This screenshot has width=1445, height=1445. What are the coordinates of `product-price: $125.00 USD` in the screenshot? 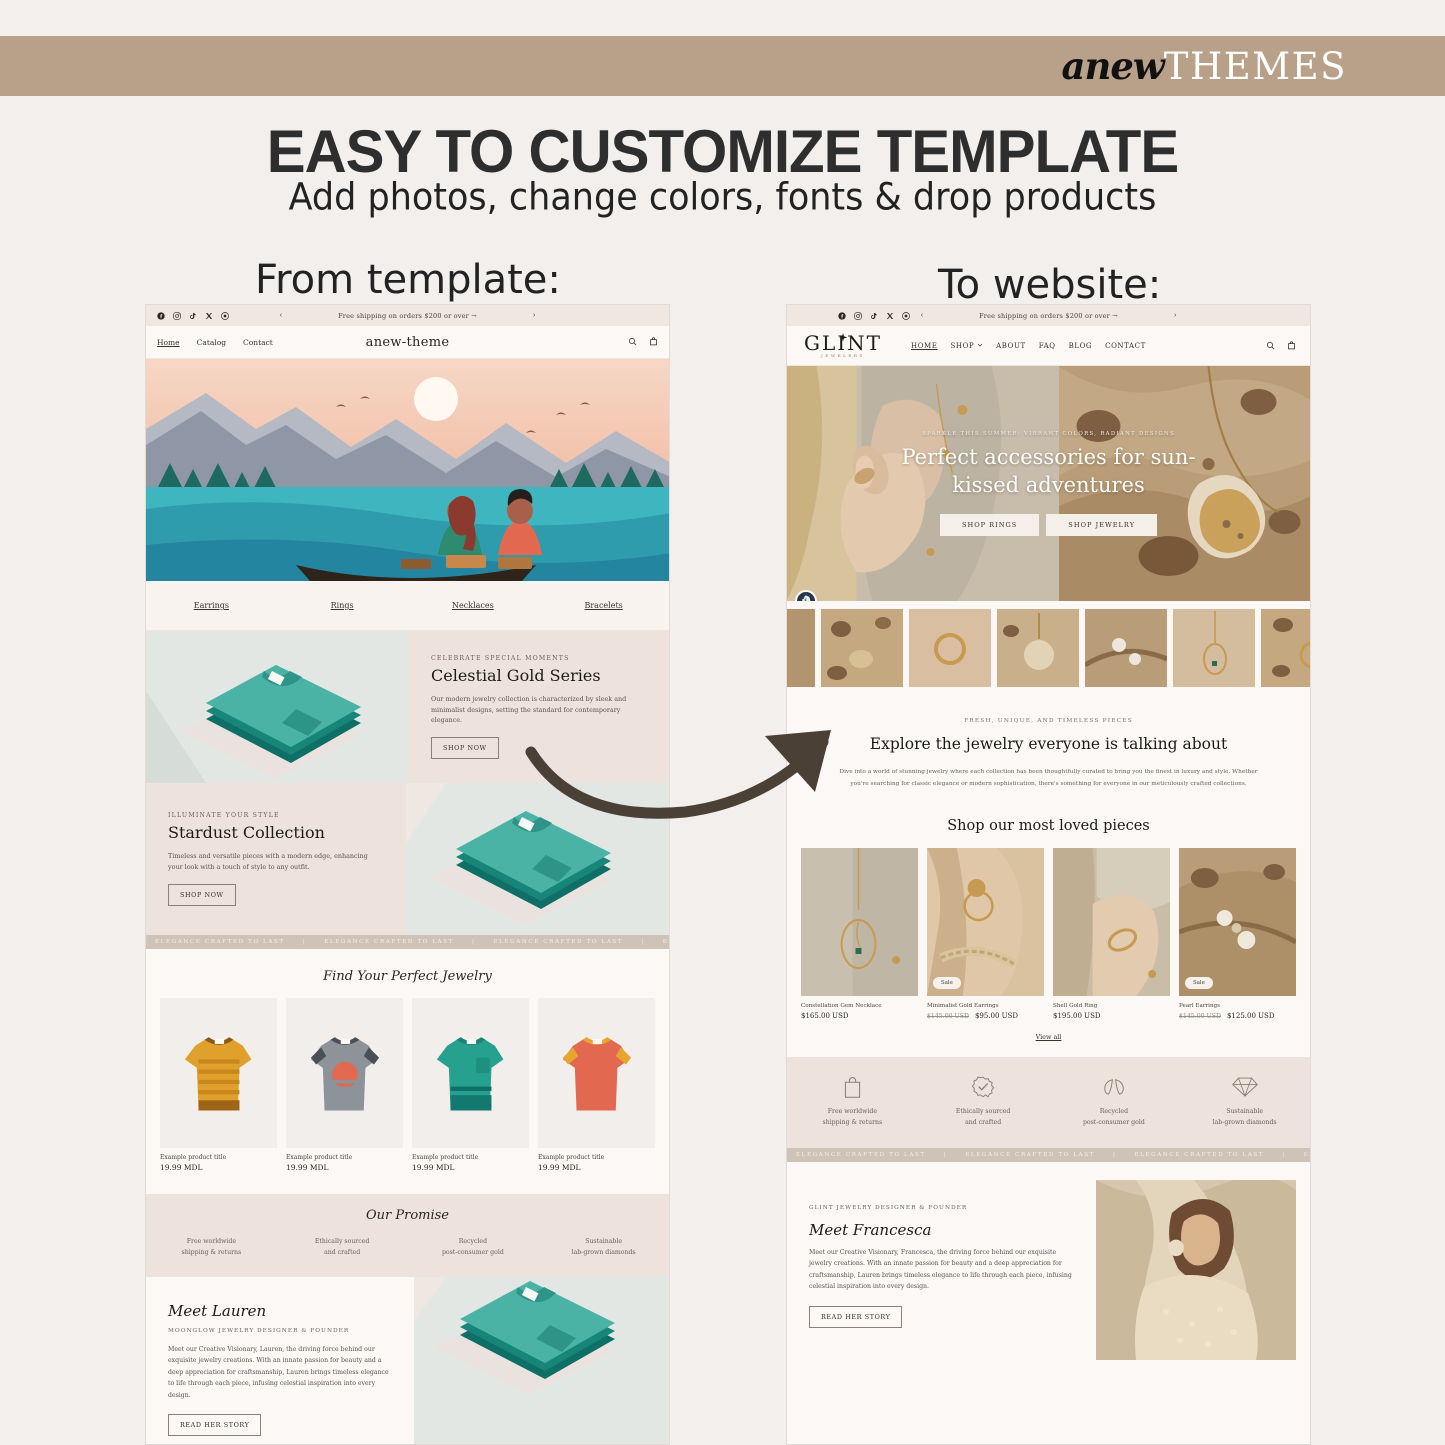 It's located at (1250, 1015).